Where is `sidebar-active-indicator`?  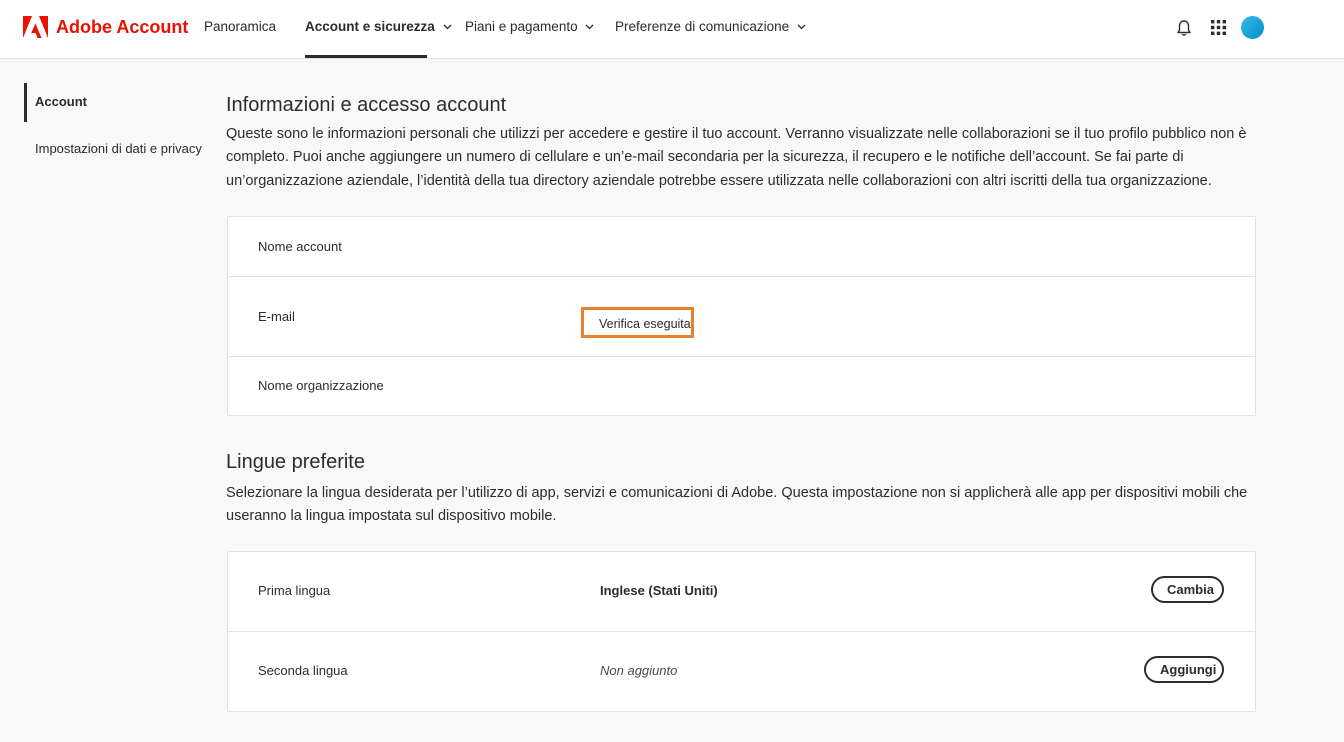 sidebar-active-indicator is located at coordinates (25, 102).